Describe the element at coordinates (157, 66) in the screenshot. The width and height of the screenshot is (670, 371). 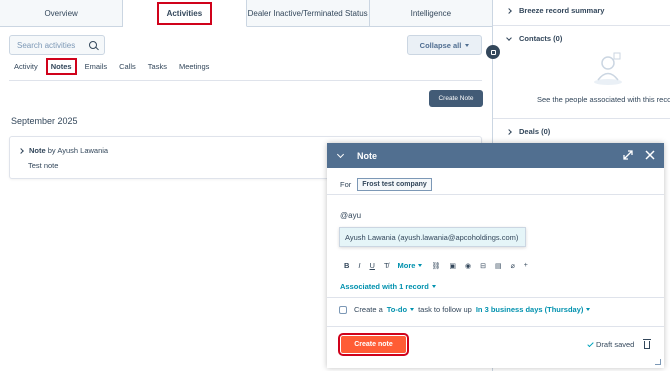
I see `subtab-tasks: Tasks` at that location.